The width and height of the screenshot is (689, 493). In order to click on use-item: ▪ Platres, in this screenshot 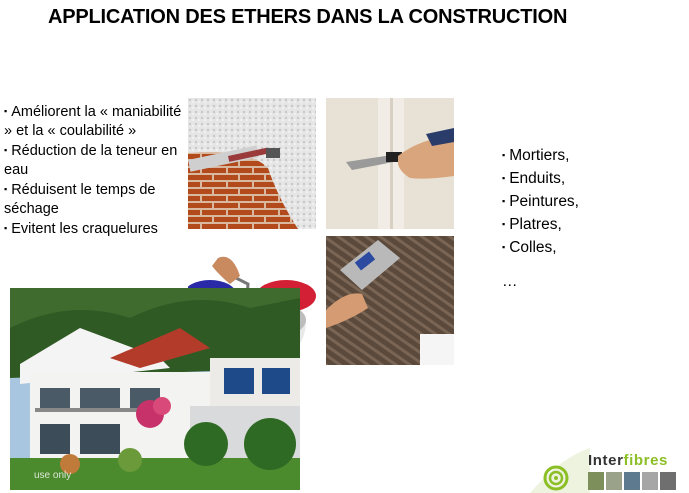, I will do `click(532, 224)`.